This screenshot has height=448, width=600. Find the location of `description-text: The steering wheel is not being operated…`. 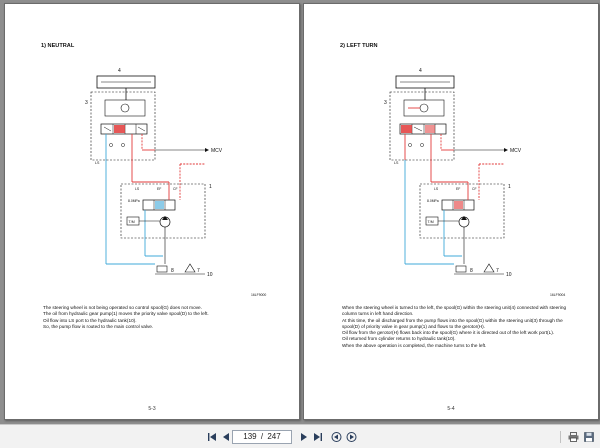

description-text: The steering wheel is not being operated… is located at coordinates (159, 317).